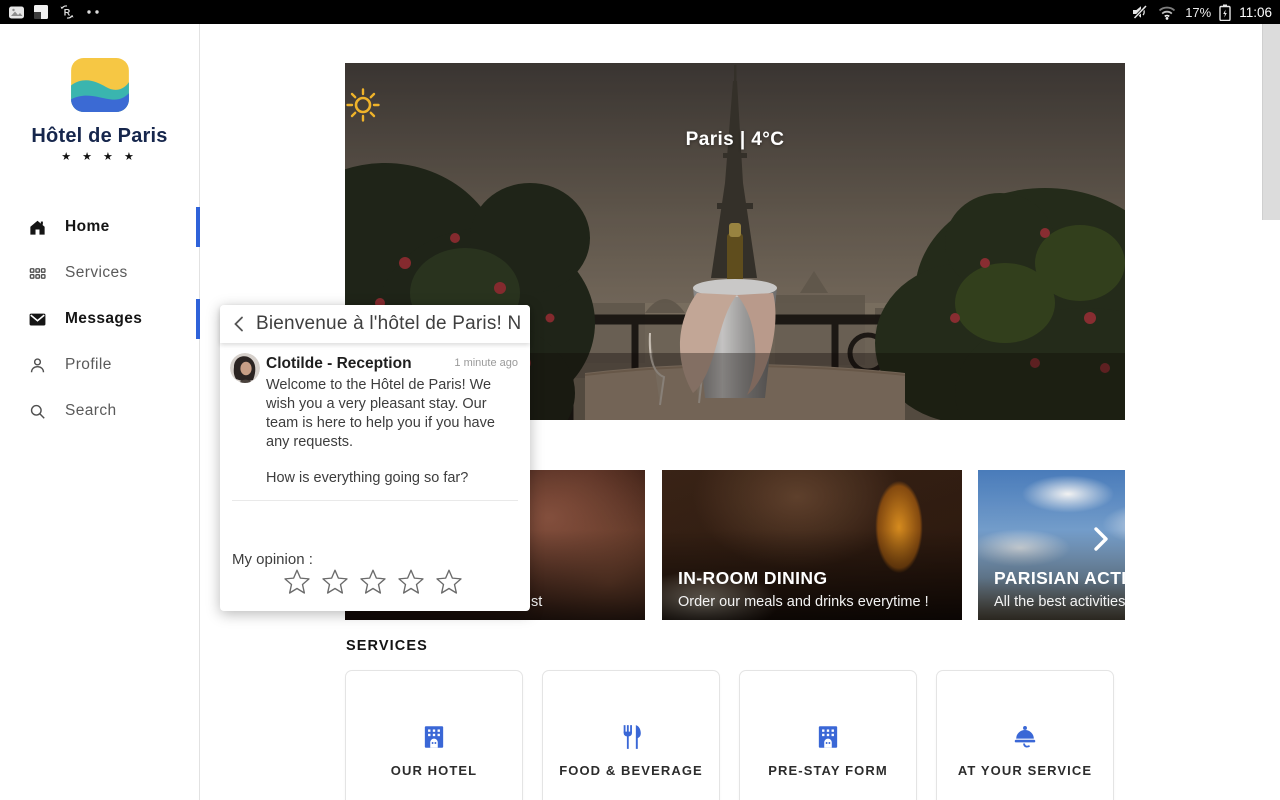 Image resolution: width=1280 pixels, height=800 pixels. Describe the element at coordinates (87, 226) in the screenshot. I see `sidebar-item-label: Home` at that location.